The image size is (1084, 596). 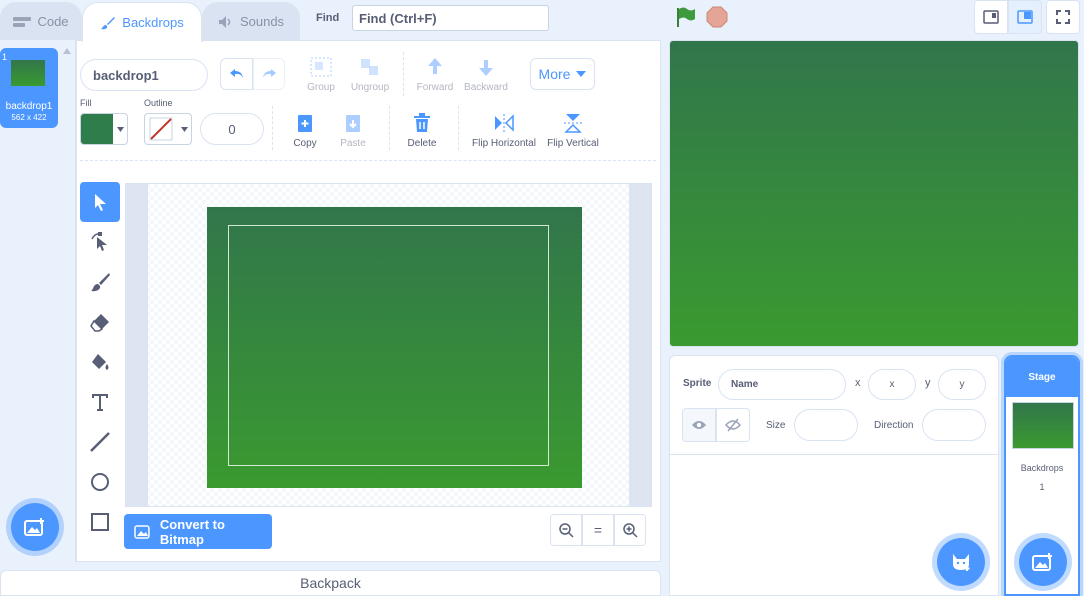 What do you see at coordinates (504, 123) in the screenshot?
I see `flip-horizontal-icon` at bounding box center [504, 123].